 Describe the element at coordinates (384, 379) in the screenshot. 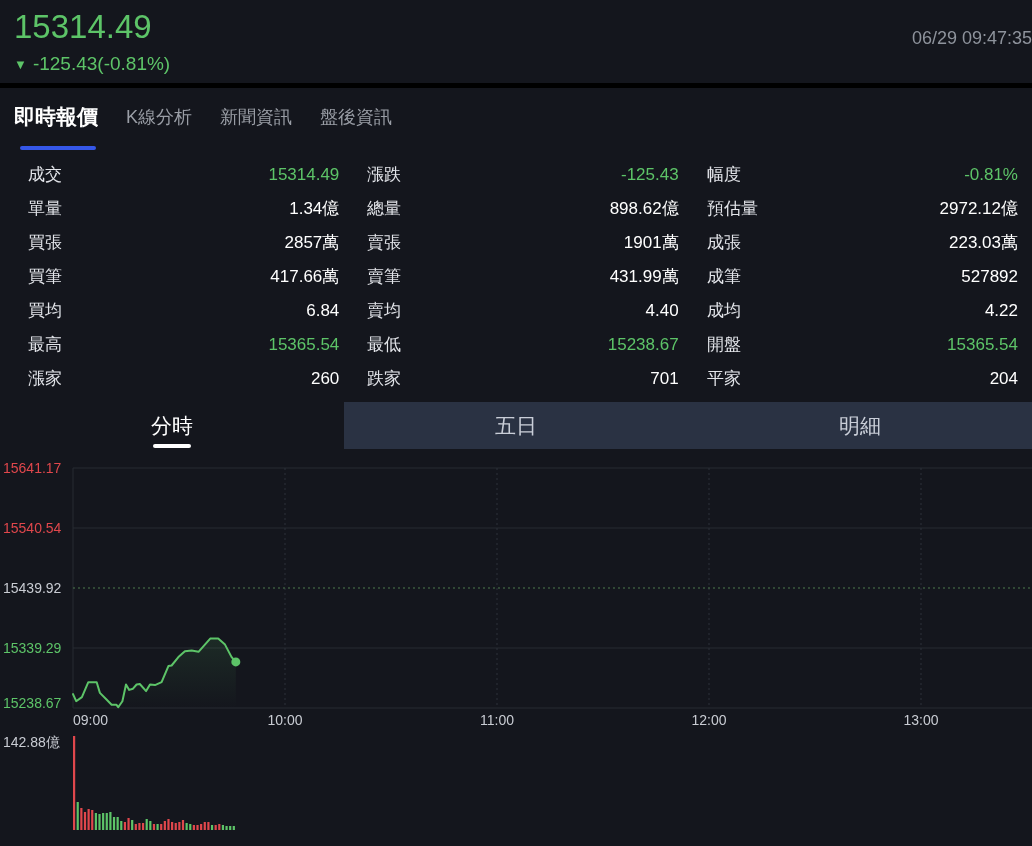

I see `stat-label: 跌家` at that location.